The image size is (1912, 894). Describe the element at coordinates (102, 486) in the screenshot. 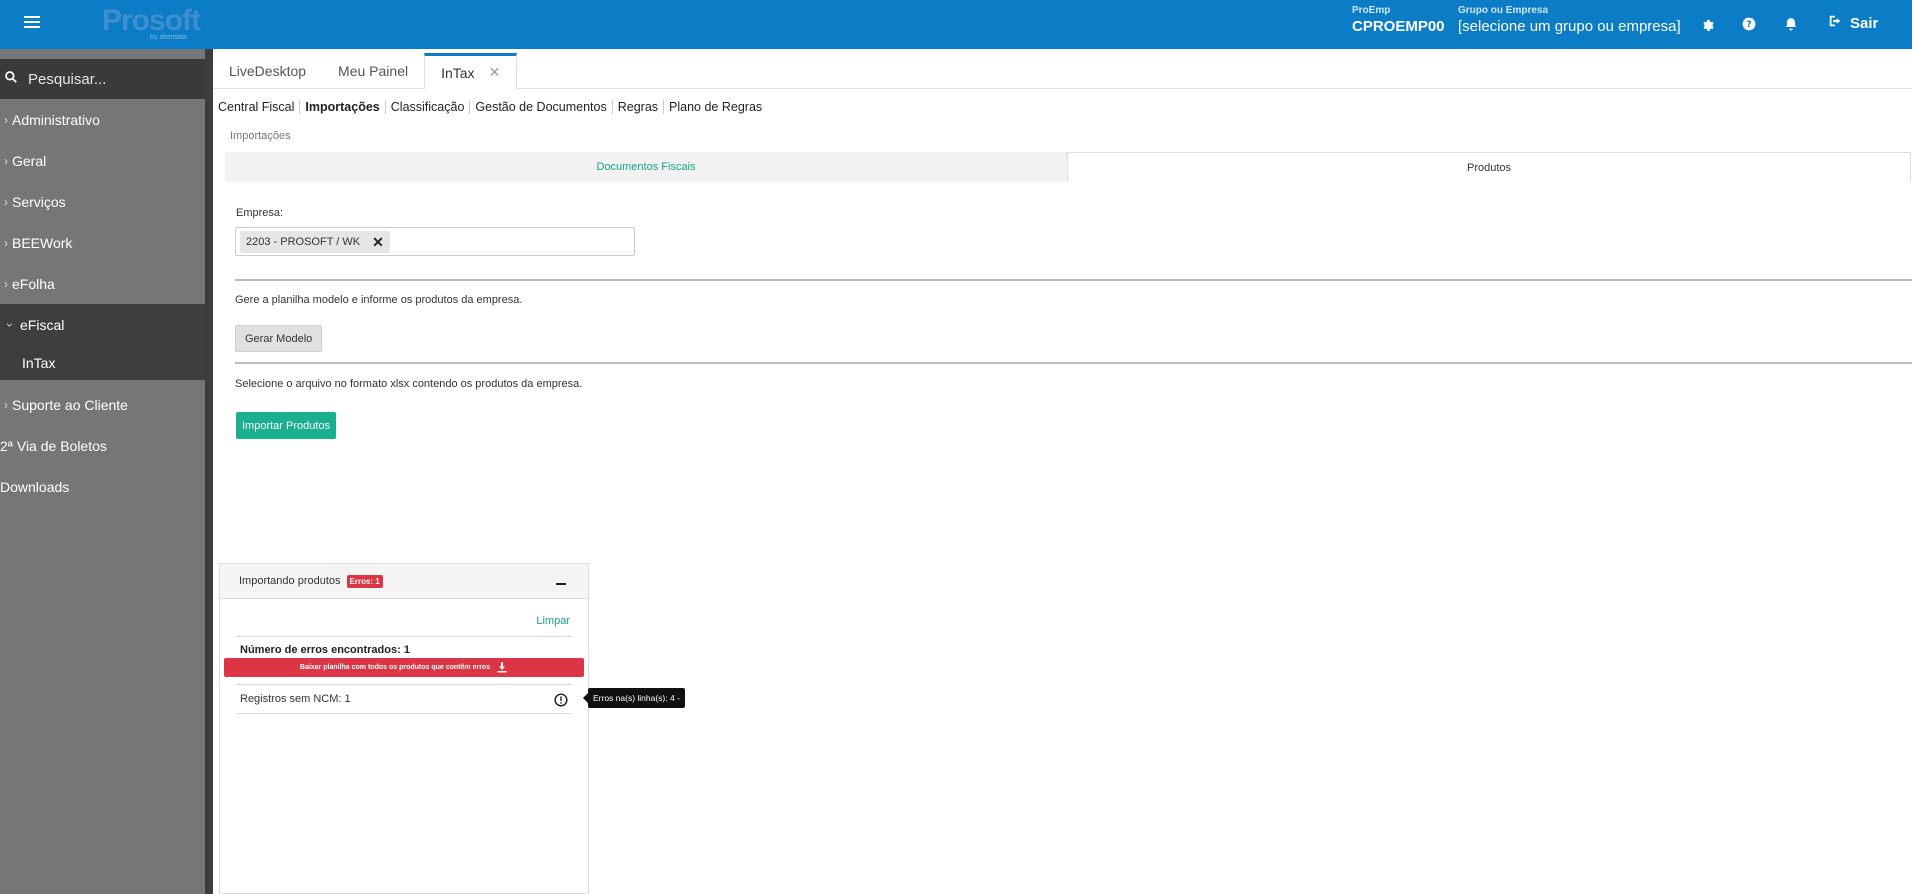

I see `sidebar-item-downloads: Downloads` at that location.